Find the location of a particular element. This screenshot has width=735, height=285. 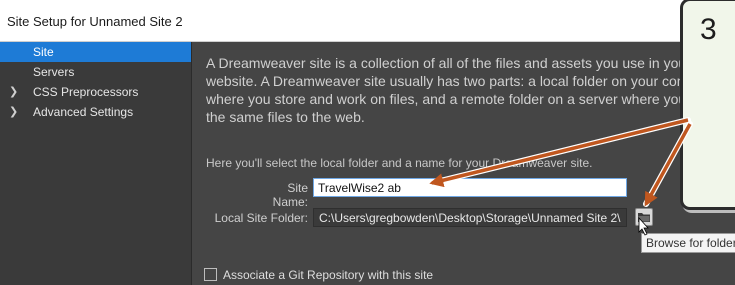

sidebar-item-css-preprocessors: ❯ CSS Preprocessors is located at coordinates (95, 92).